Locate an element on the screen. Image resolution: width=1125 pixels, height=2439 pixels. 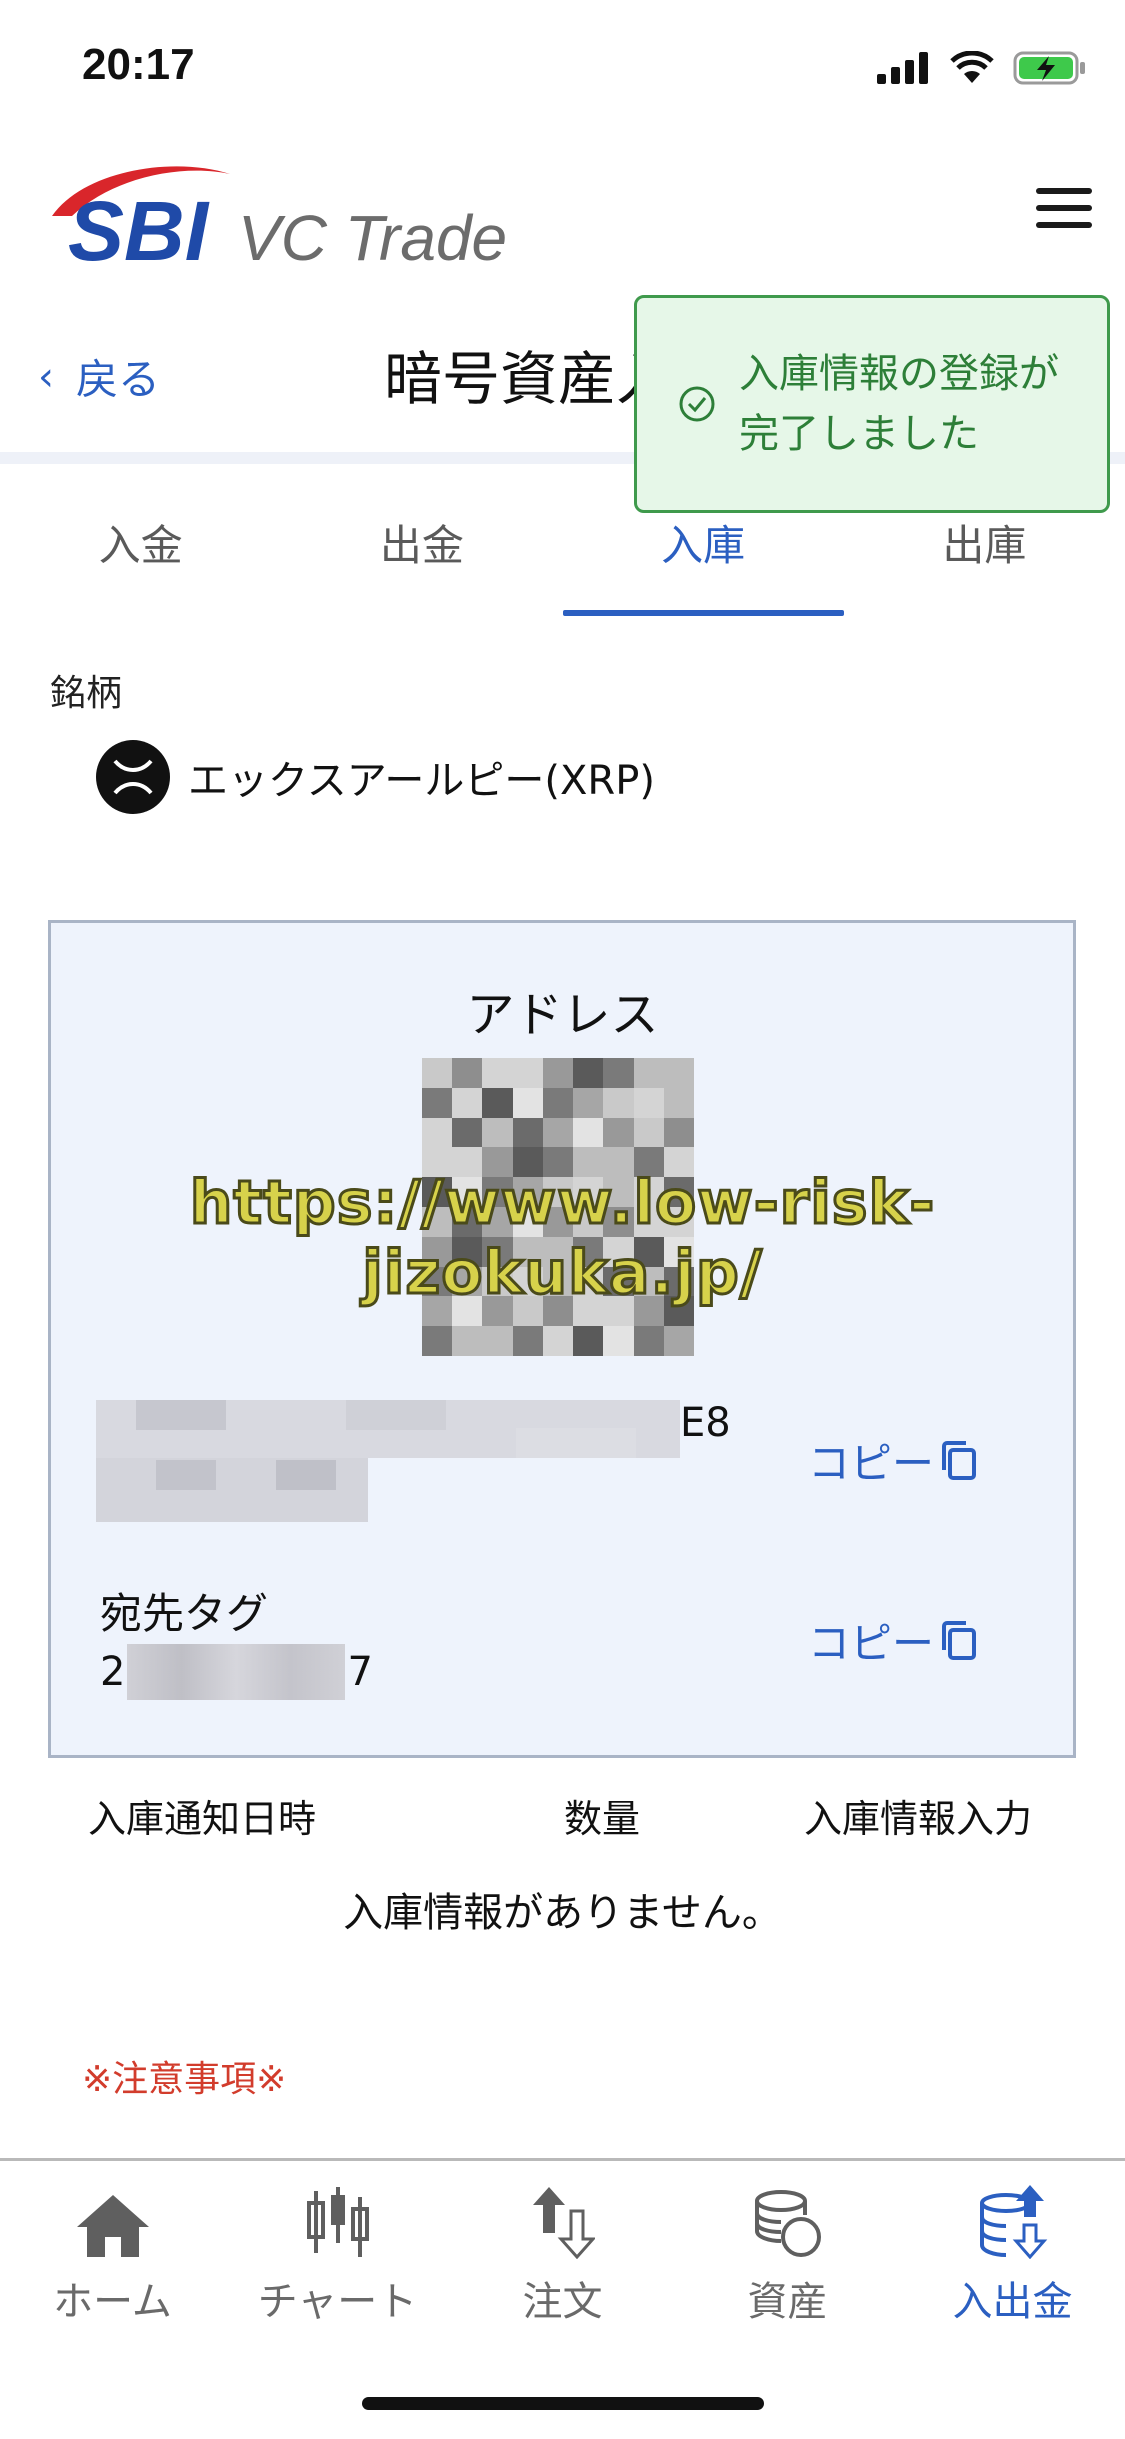
destination-tag-label: 宛先タグ is located at coordinates (184, 1613).